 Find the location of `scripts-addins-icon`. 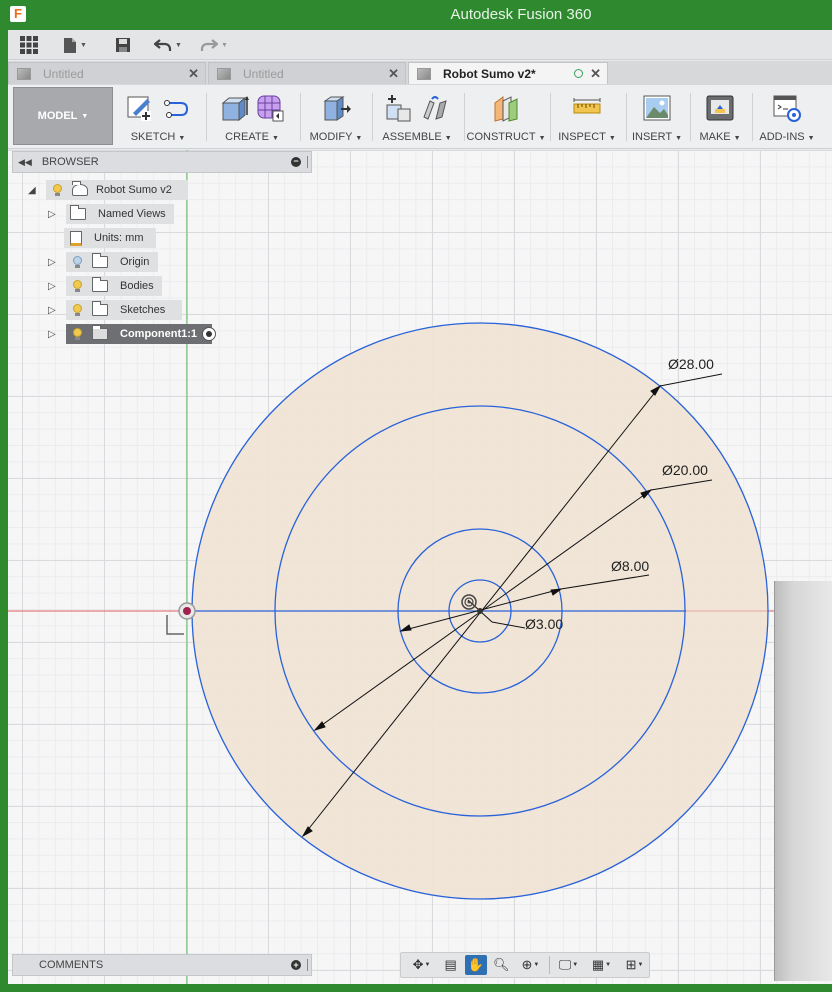

scripts-addins-icon is located at coordinates (787, 108).